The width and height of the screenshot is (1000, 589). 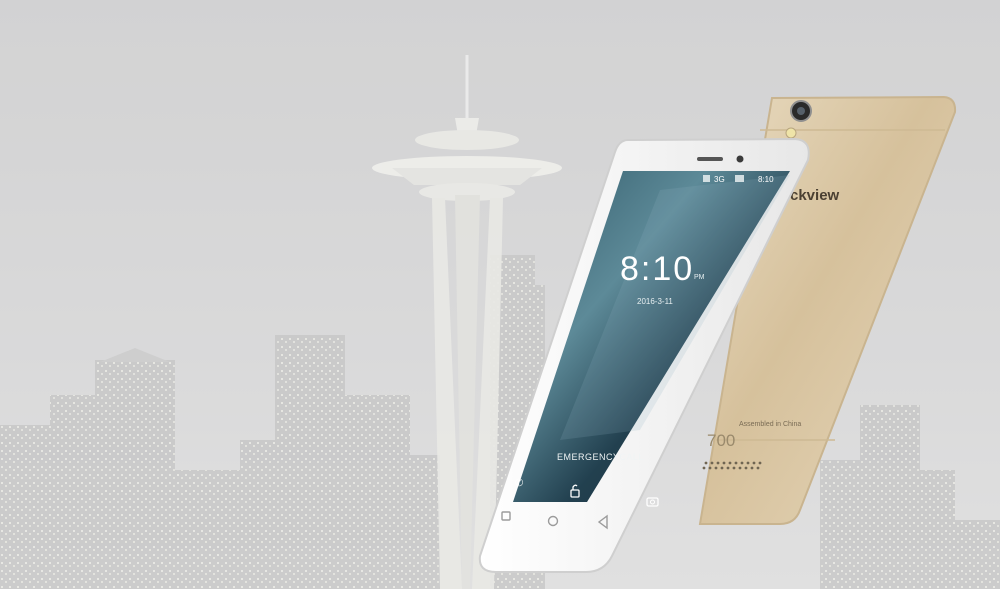 What do you see at coordinates (791, 133) in the screenshot?
I see `flash-icon` at bounding box center [791, 133].